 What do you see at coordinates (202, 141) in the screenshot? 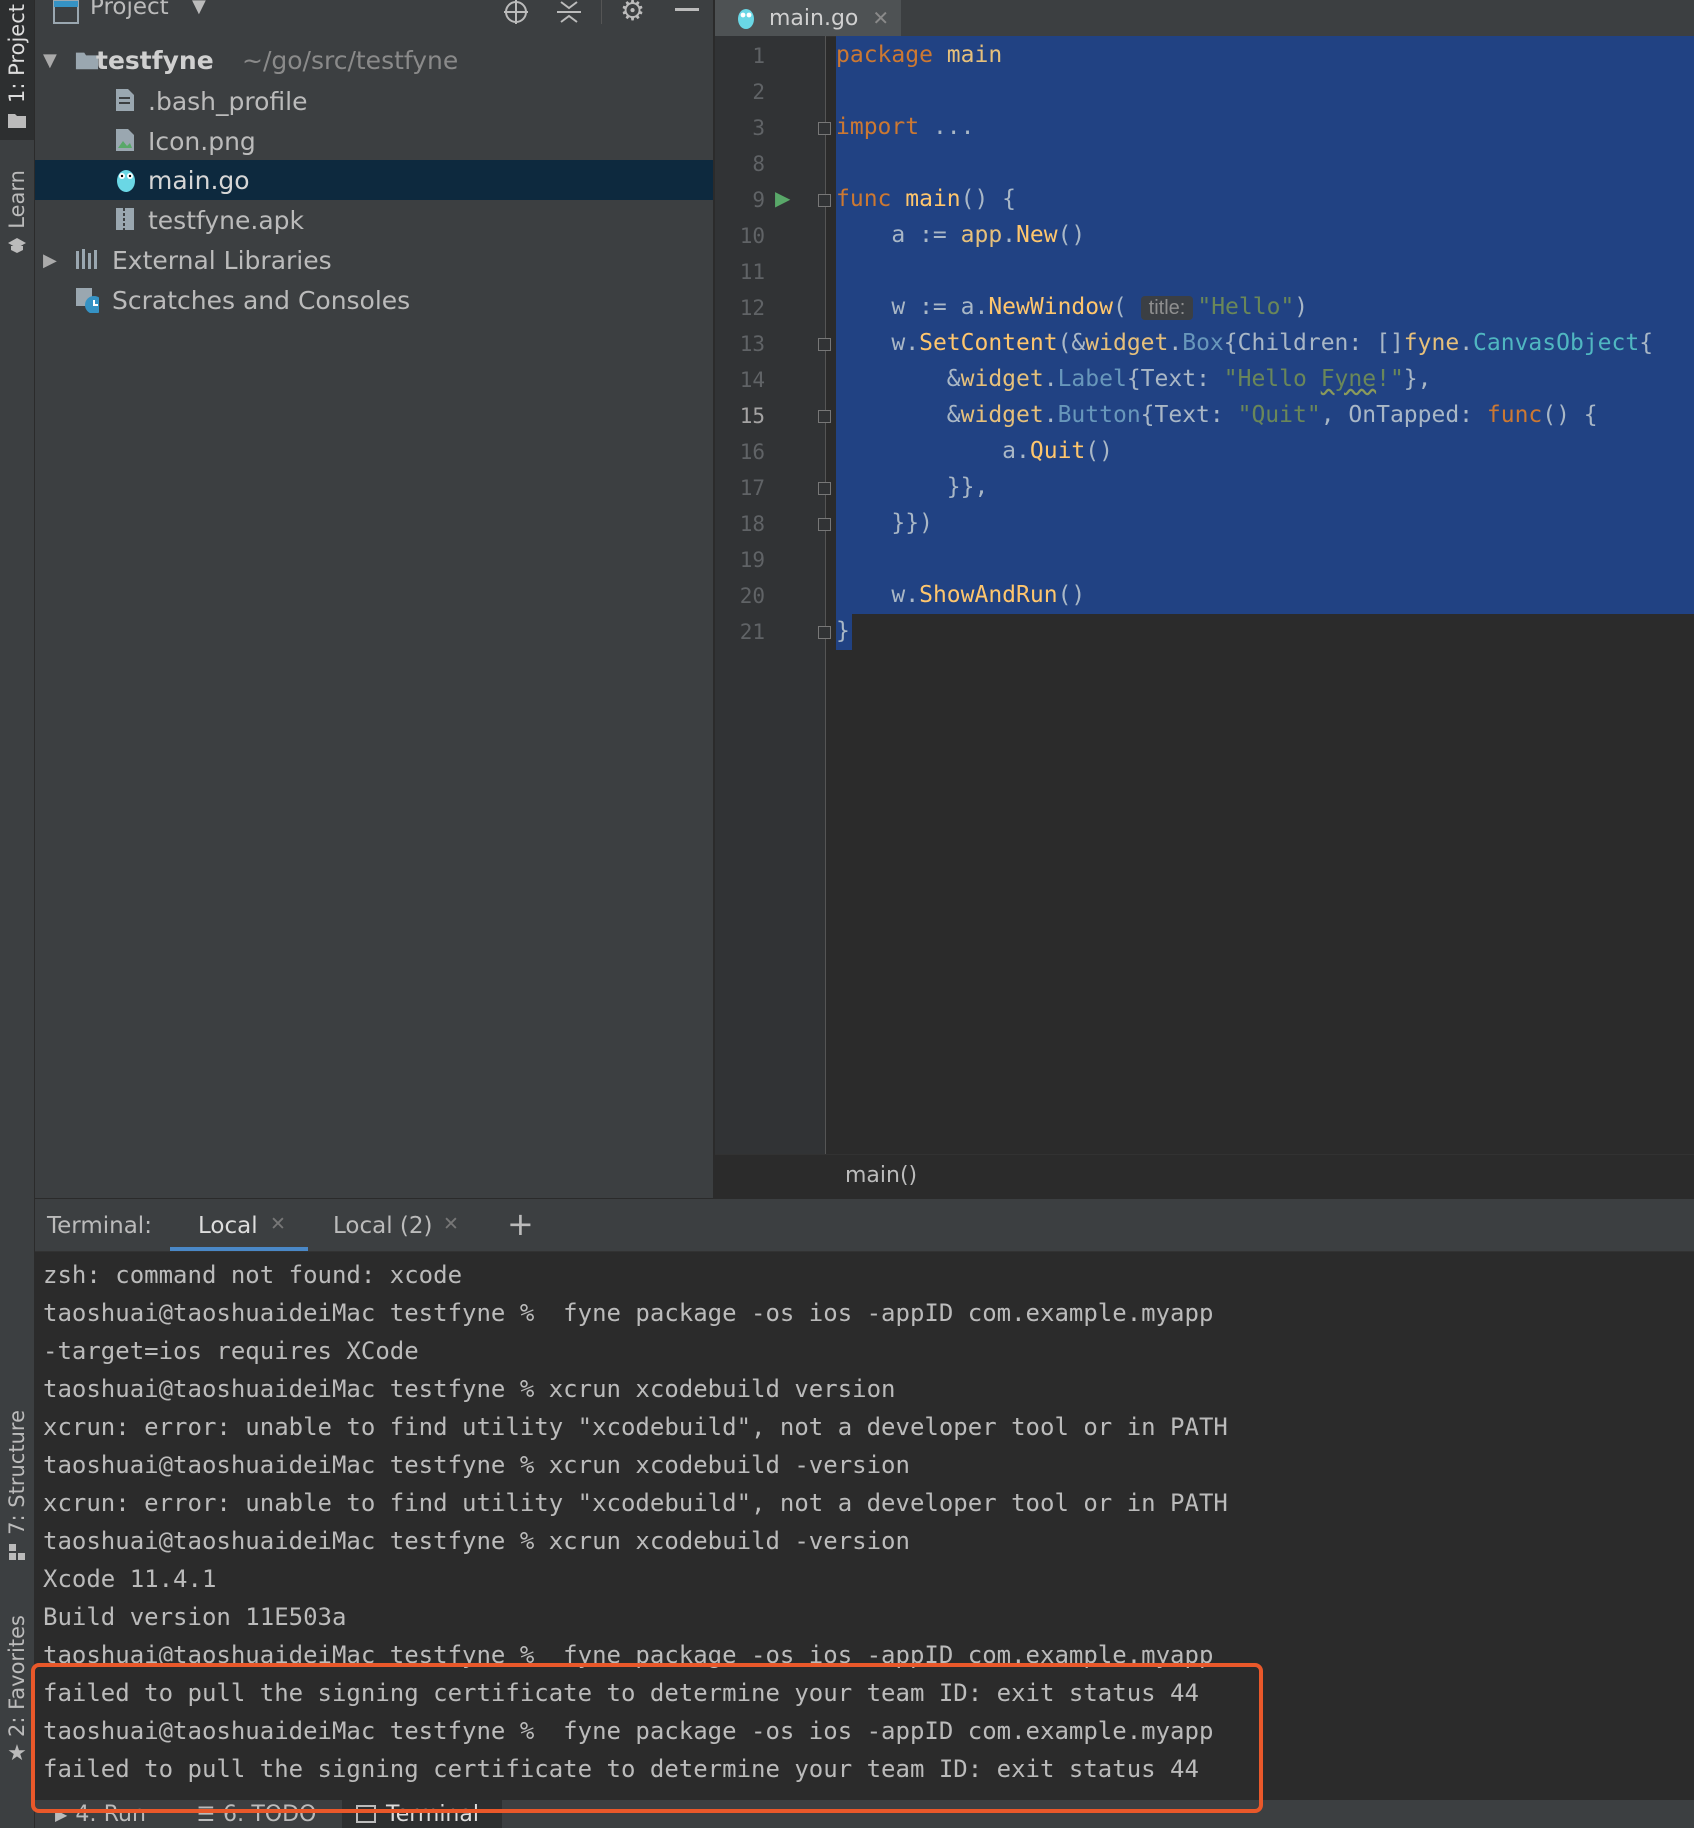
I see `tree-item-label: Icon.png` at bounding box center [202, 141].